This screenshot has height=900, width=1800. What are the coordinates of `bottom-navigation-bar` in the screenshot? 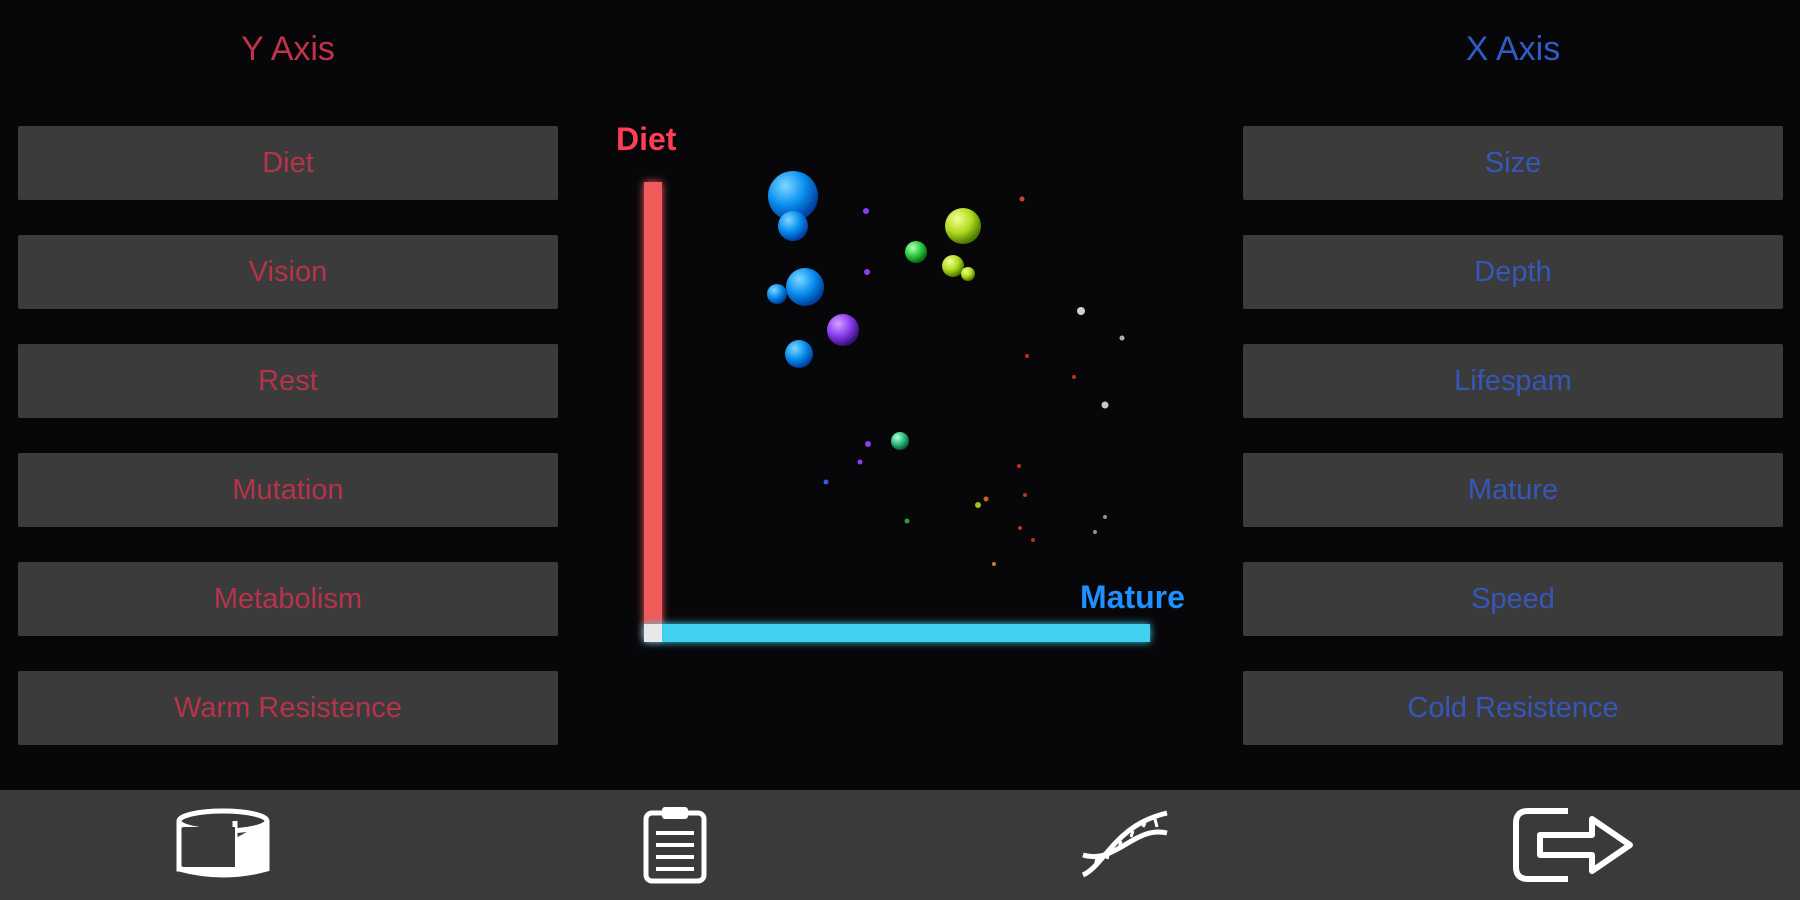 It's located at (900, 845).